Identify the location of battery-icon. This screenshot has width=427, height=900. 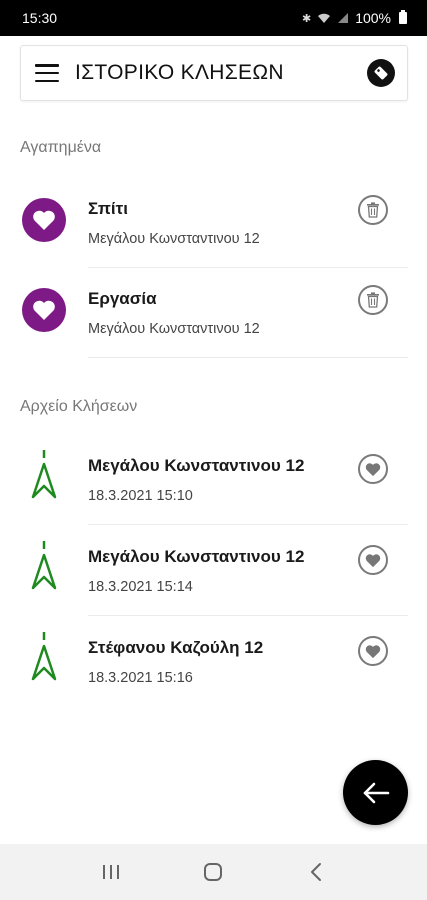
(403, 17).